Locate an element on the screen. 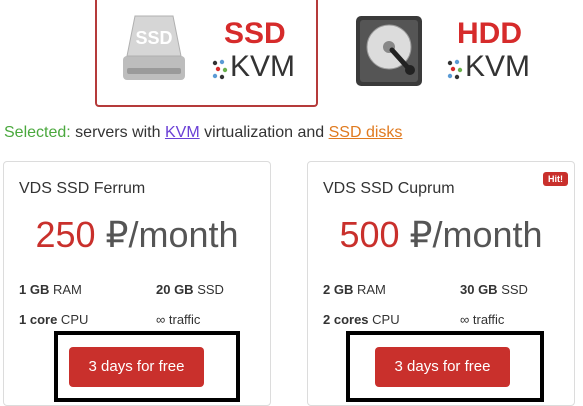 The width and height of the screenshot is (583, 406). ssd-type-label: SSD is located at coordinates (255, 33).